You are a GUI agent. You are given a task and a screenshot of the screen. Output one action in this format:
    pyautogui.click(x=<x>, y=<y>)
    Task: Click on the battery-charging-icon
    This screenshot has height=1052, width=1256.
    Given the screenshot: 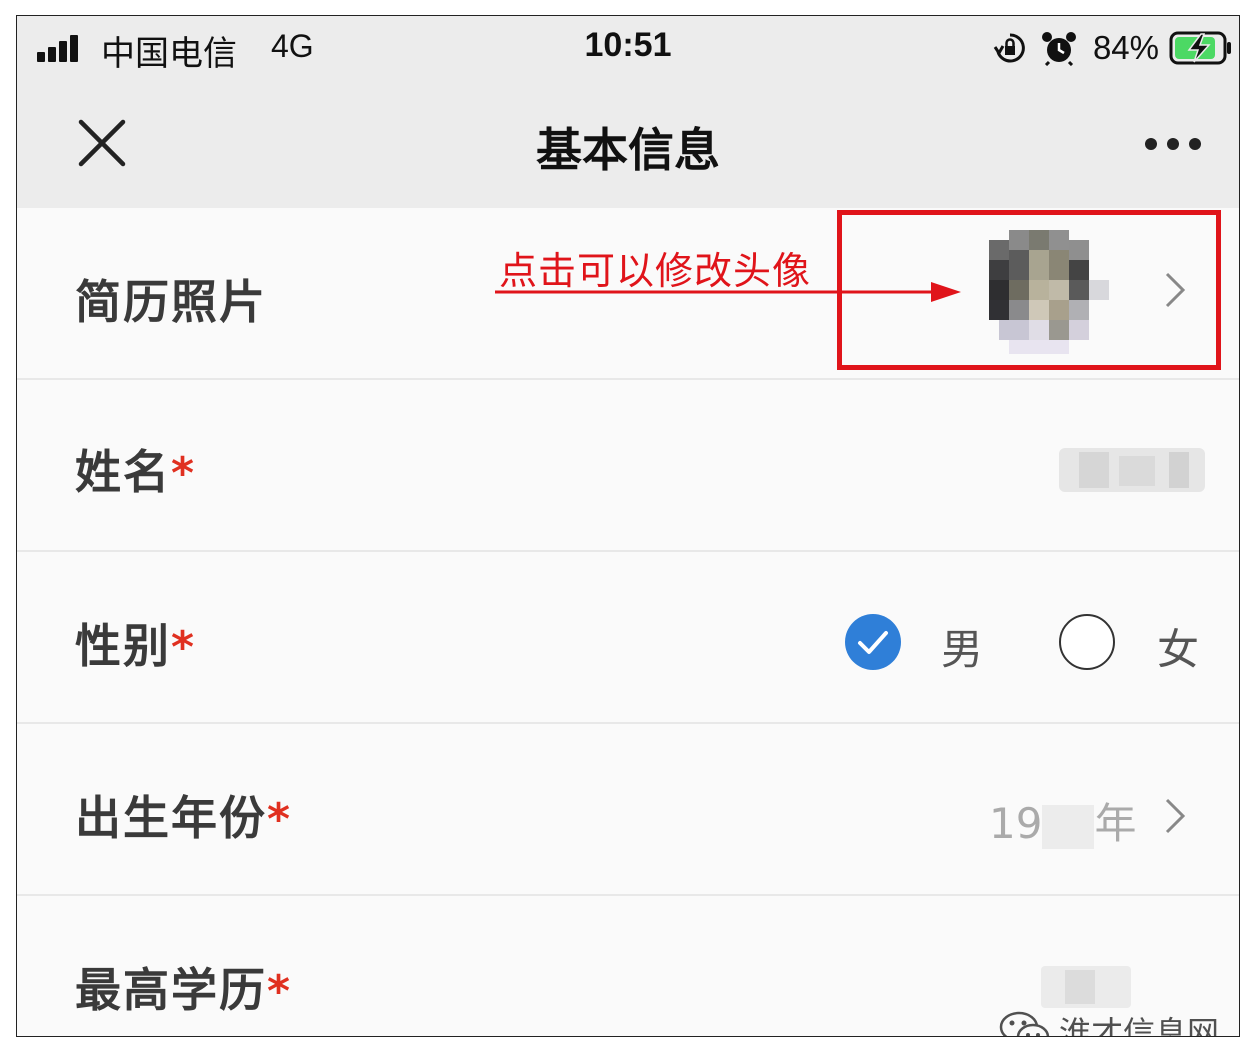 What is the action you would take?
    pyautogui.click(x=1200, y=48)
    